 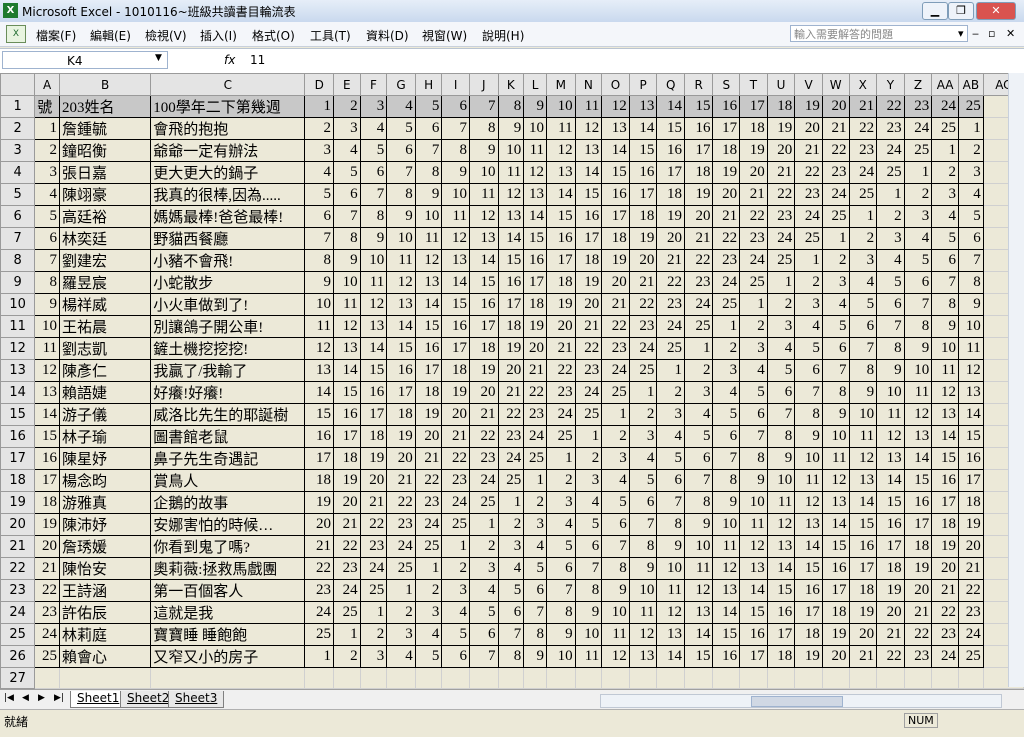 I want to click on workbook-icon: X, so click(x=16, y=34).